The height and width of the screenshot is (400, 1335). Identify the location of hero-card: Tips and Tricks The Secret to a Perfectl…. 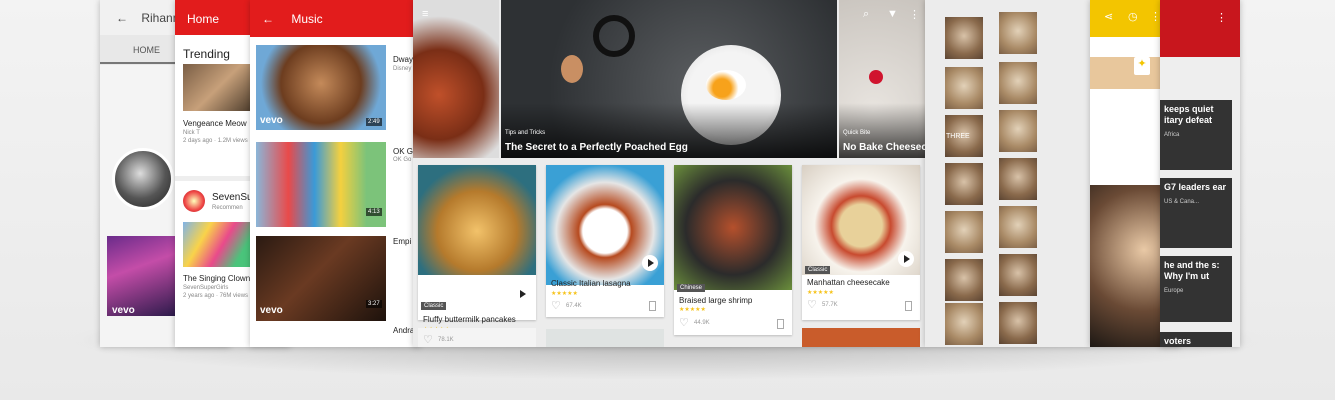
(669, 79).